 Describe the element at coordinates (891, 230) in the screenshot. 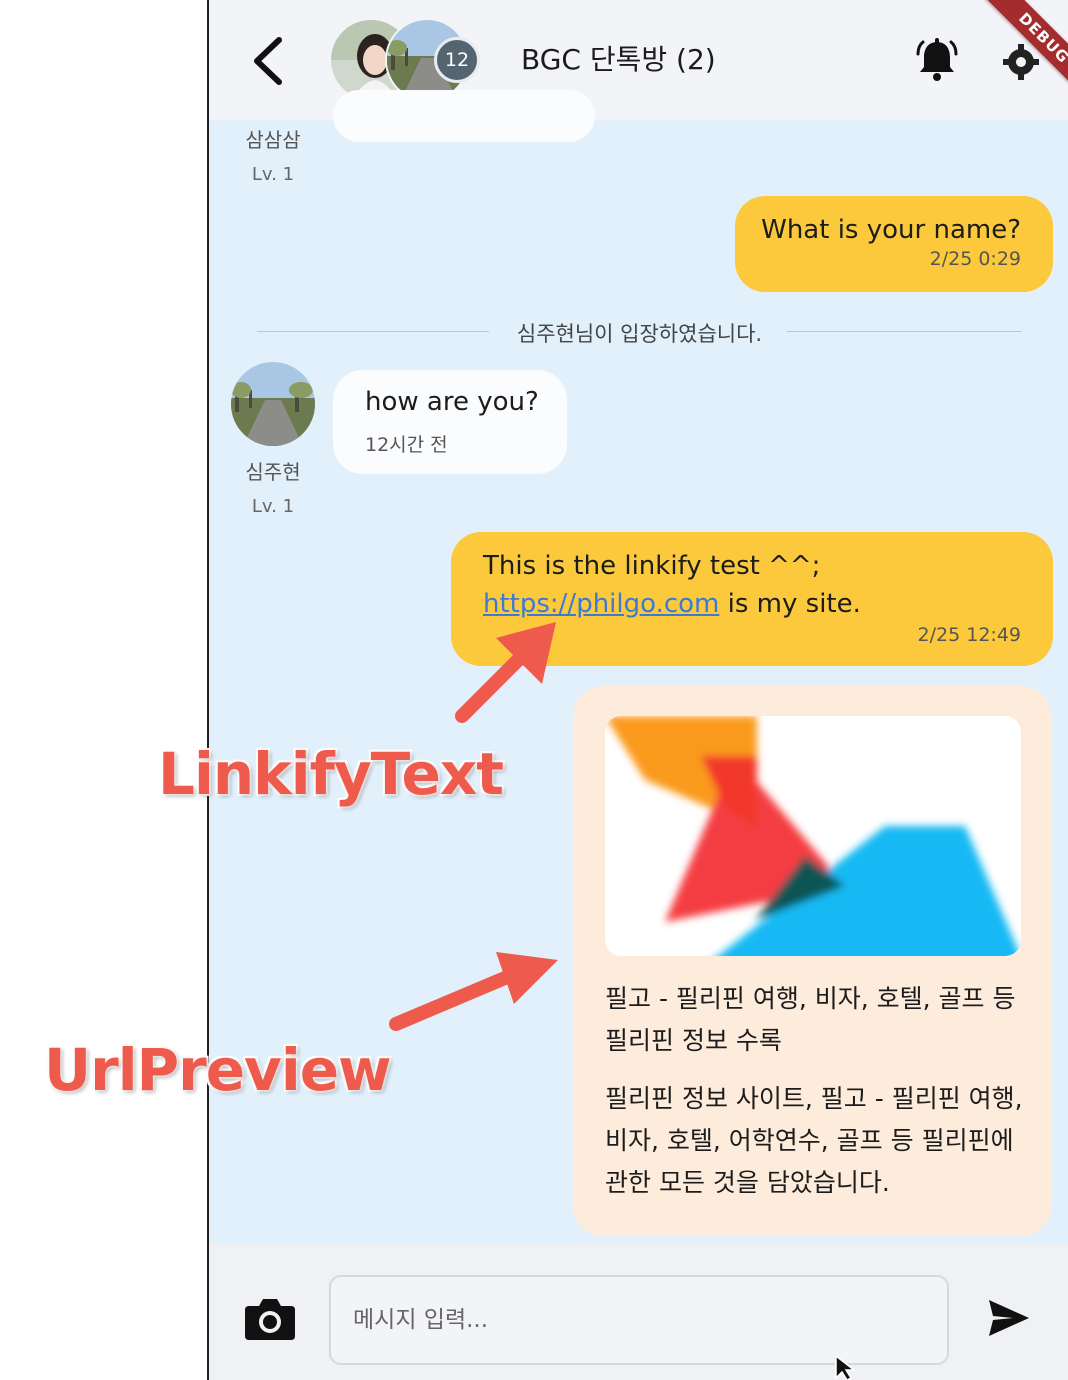

I see `message-text: What is your name?` at that location.